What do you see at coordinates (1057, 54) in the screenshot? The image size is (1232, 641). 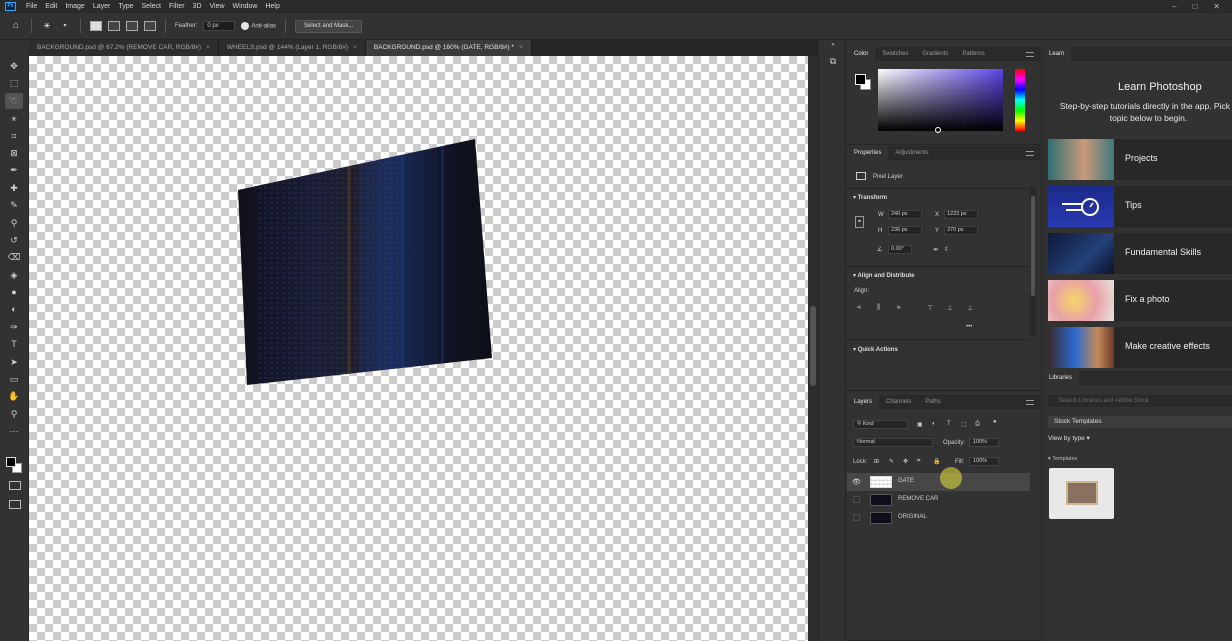 I see `tab-learn: Learn` at bounding box center [1057, 54].